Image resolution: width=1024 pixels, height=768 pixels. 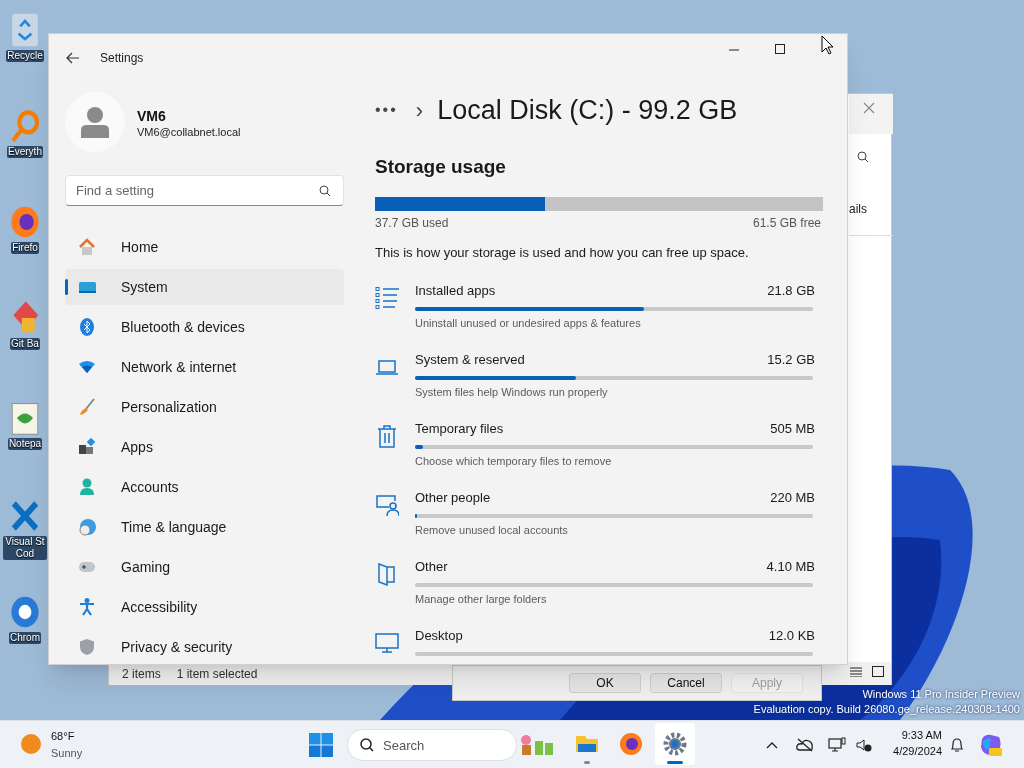 What do you see at coordinates (25, 56) in the screenshot?
I see `icon-label: Recycle` at bounding box center [25, 56].